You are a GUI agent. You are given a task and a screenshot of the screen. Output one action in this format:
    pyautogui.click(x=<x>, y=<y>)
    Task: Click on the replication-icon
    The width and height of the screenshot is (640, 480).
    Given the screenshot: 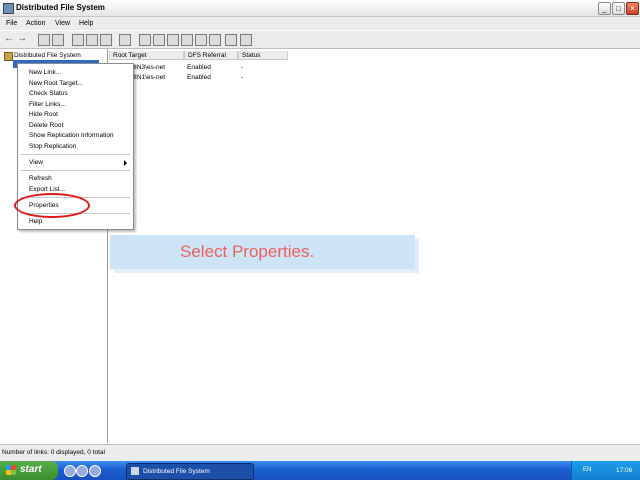 What is the action you would take?
    pyautogui.click(x=173, y=40)
    